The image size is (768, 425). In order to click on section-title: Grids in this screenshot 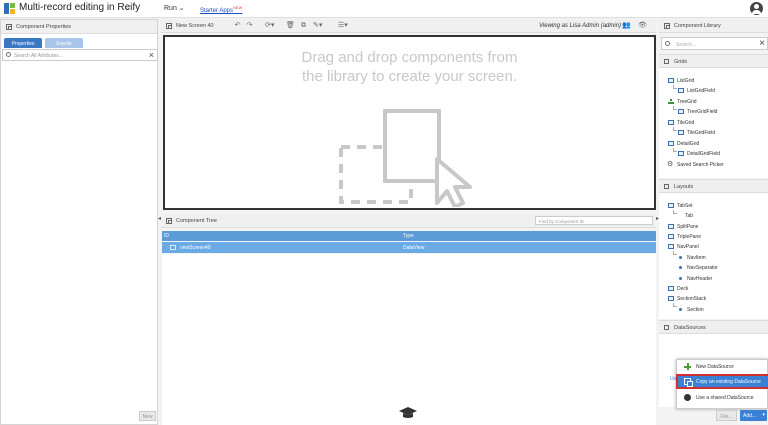, I will do `click(681, 62)`.